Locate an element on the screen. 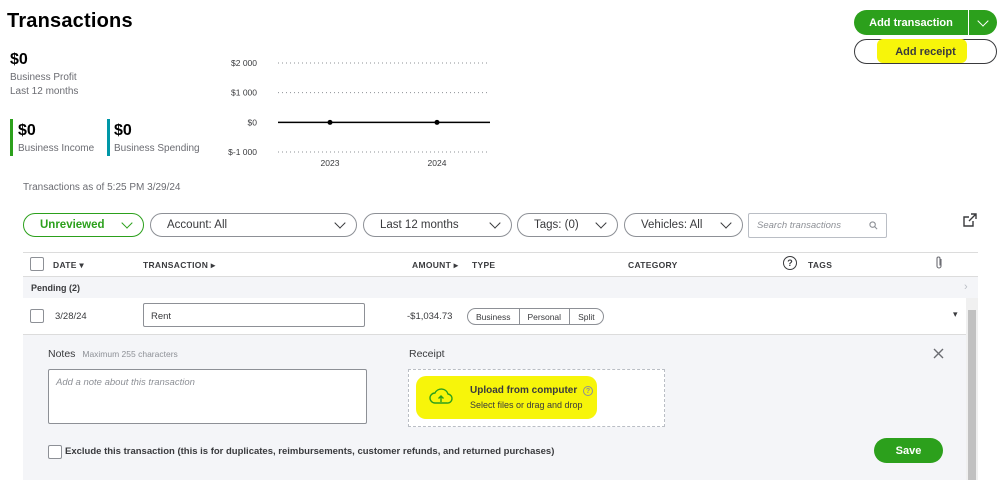 This screenshot has width=999, height=480. period-filter-label: Last 12 months is located at coordinates (419, 225).